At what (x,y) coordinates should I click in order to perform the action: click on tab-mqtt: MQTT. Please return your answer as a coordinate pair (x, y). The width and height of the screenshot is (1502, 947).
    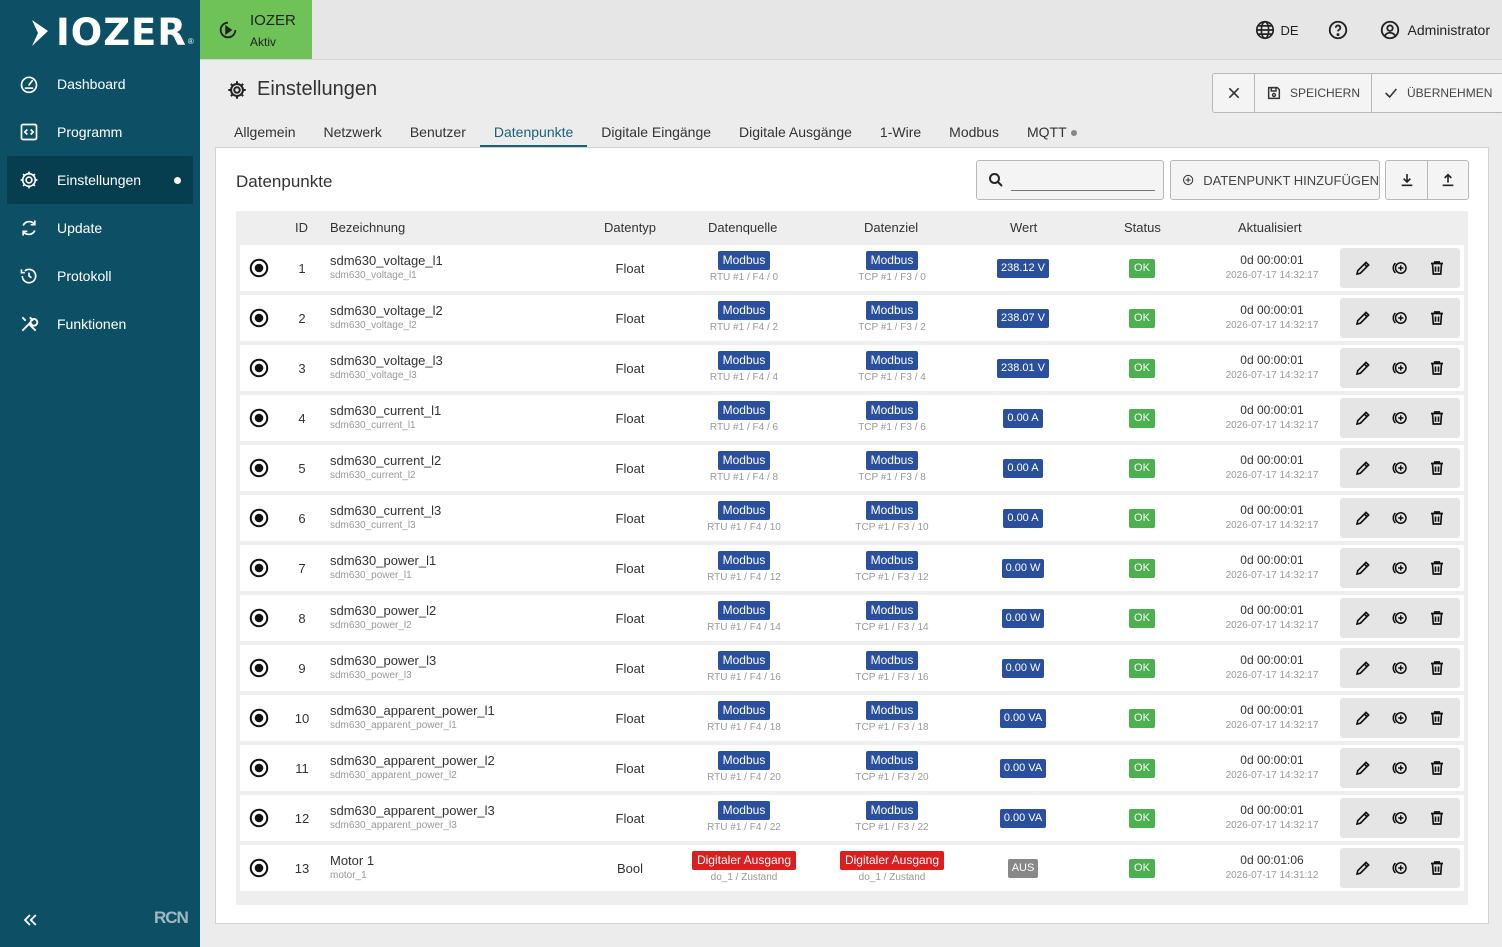
    Looking at the image, I should click on (1052, 132).